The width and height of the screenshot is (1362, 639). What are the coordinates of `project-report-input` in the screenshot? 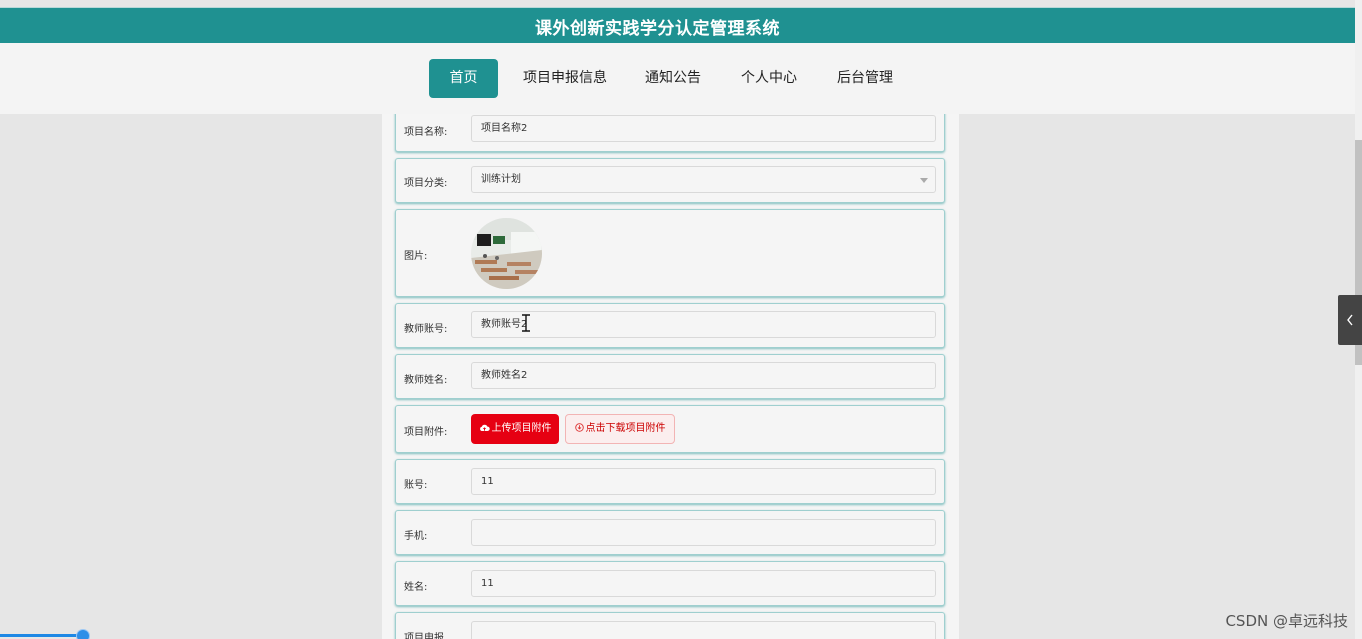 It's located at (703, 630).